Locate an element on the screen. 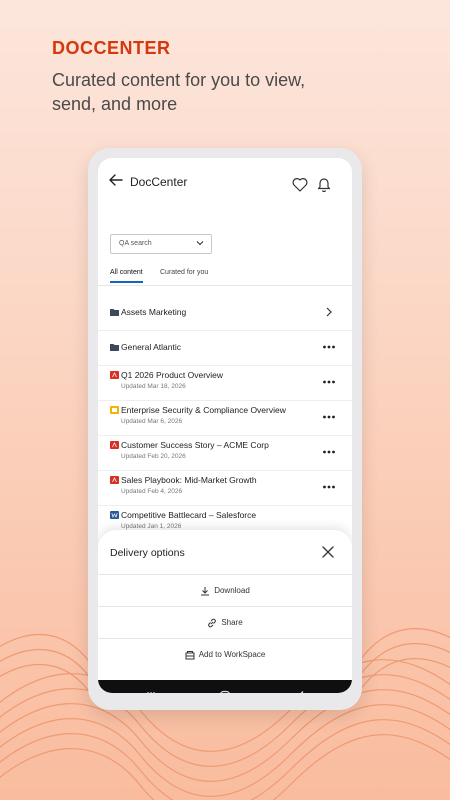  list-item-general-atlantic: General Atlantic is located at coordinates (225, 348).